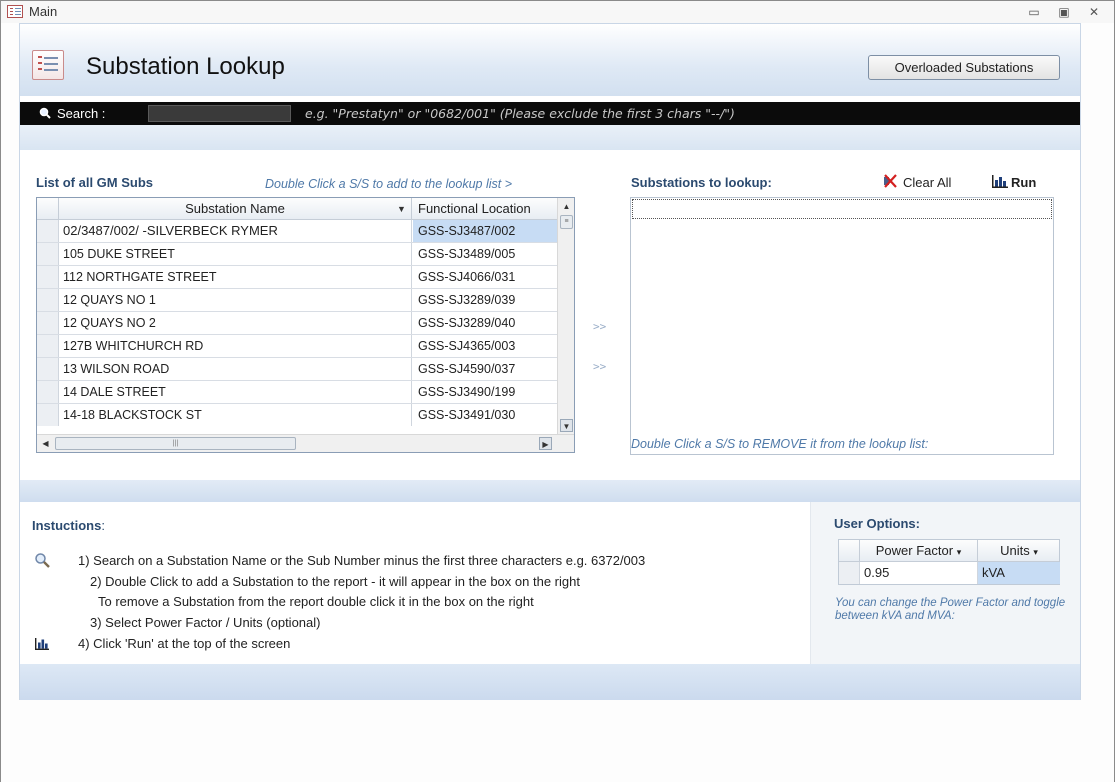 This screenshot has width=1115, height=782. What do you see at coordinates (550, 682) in the screenshot?
I see `form-footer` at bounding box center [550, 682].